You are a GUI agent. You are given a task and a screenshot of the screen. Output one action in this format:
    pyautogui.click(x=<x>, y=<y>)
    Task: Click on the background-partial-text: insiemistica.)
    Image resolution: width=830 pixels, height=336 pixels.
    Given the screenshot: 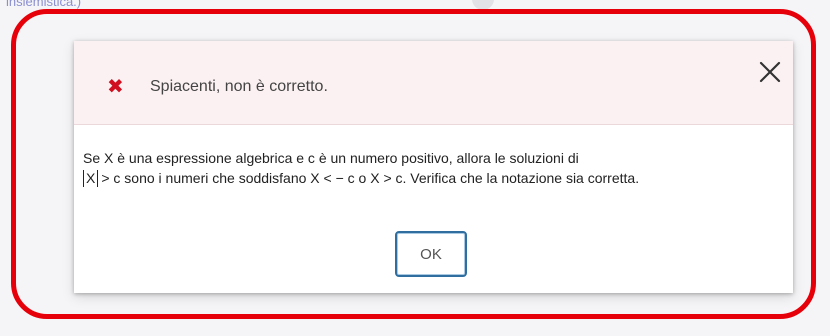 What is the action you would take?
    pyautogui.click(x=44, y=4)
    